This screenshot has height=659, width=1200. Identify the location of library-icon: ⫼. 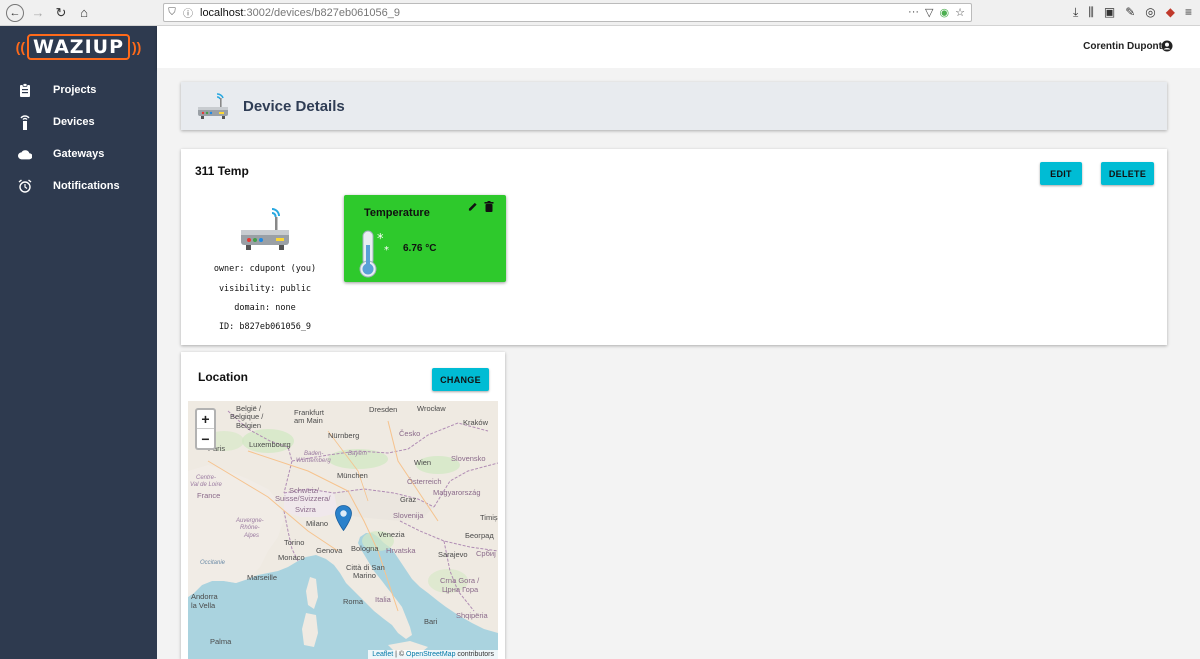
(1091, 12).